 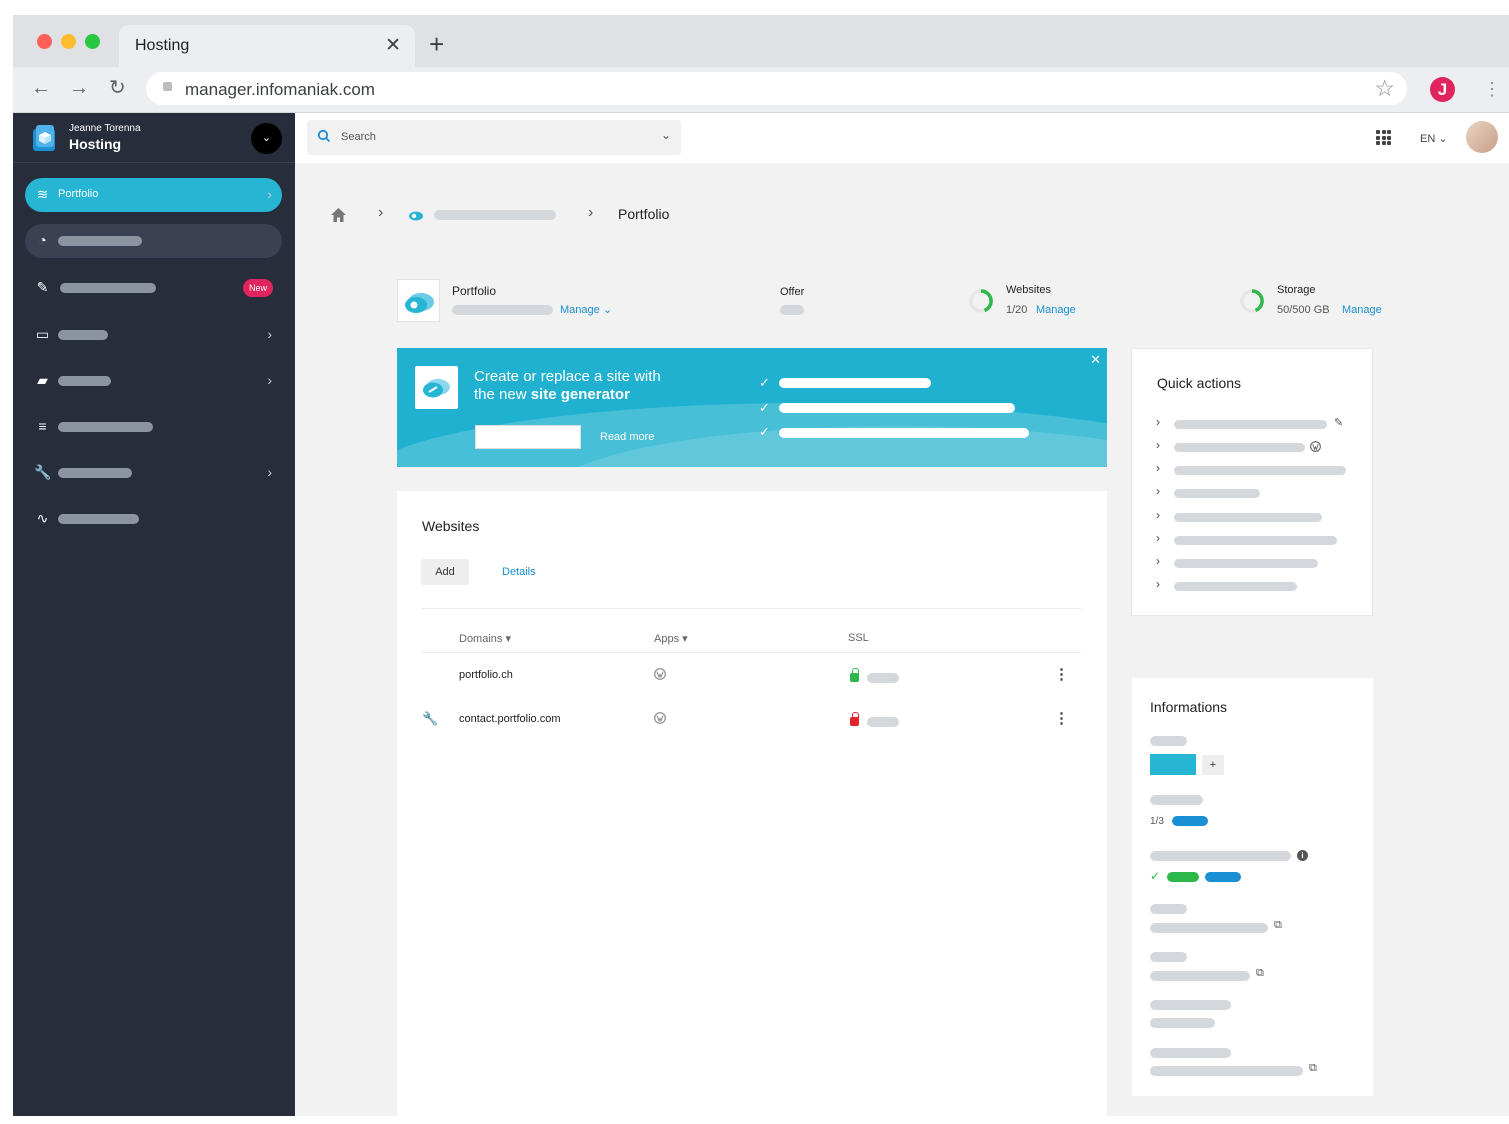 What do you see at coordinates (902, 138) in the screenshot?
I see `top-bar: Search ⌄ EN ⌄` at bounding box center [902, 138].